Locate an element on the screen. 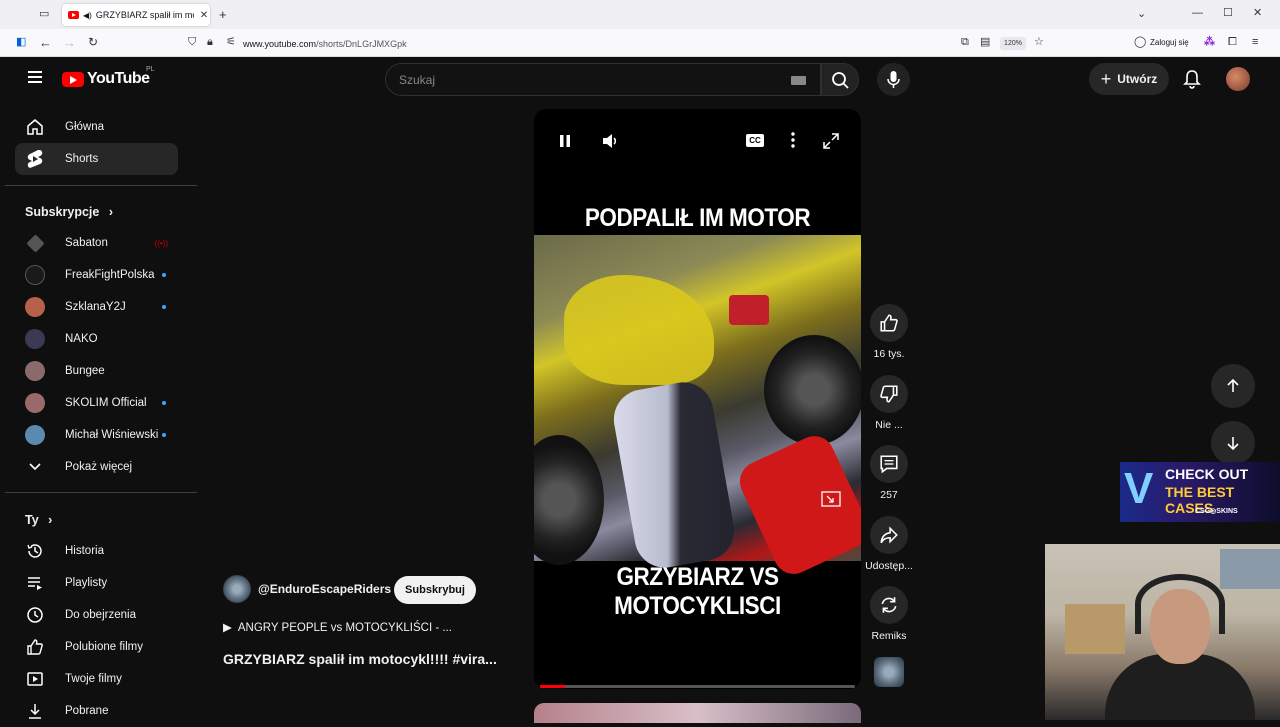 Image resolution: width=1280 pixels, height=727 pixels. subscriptions-heading: Subskrypcje › is located at coordinates (69, 212).